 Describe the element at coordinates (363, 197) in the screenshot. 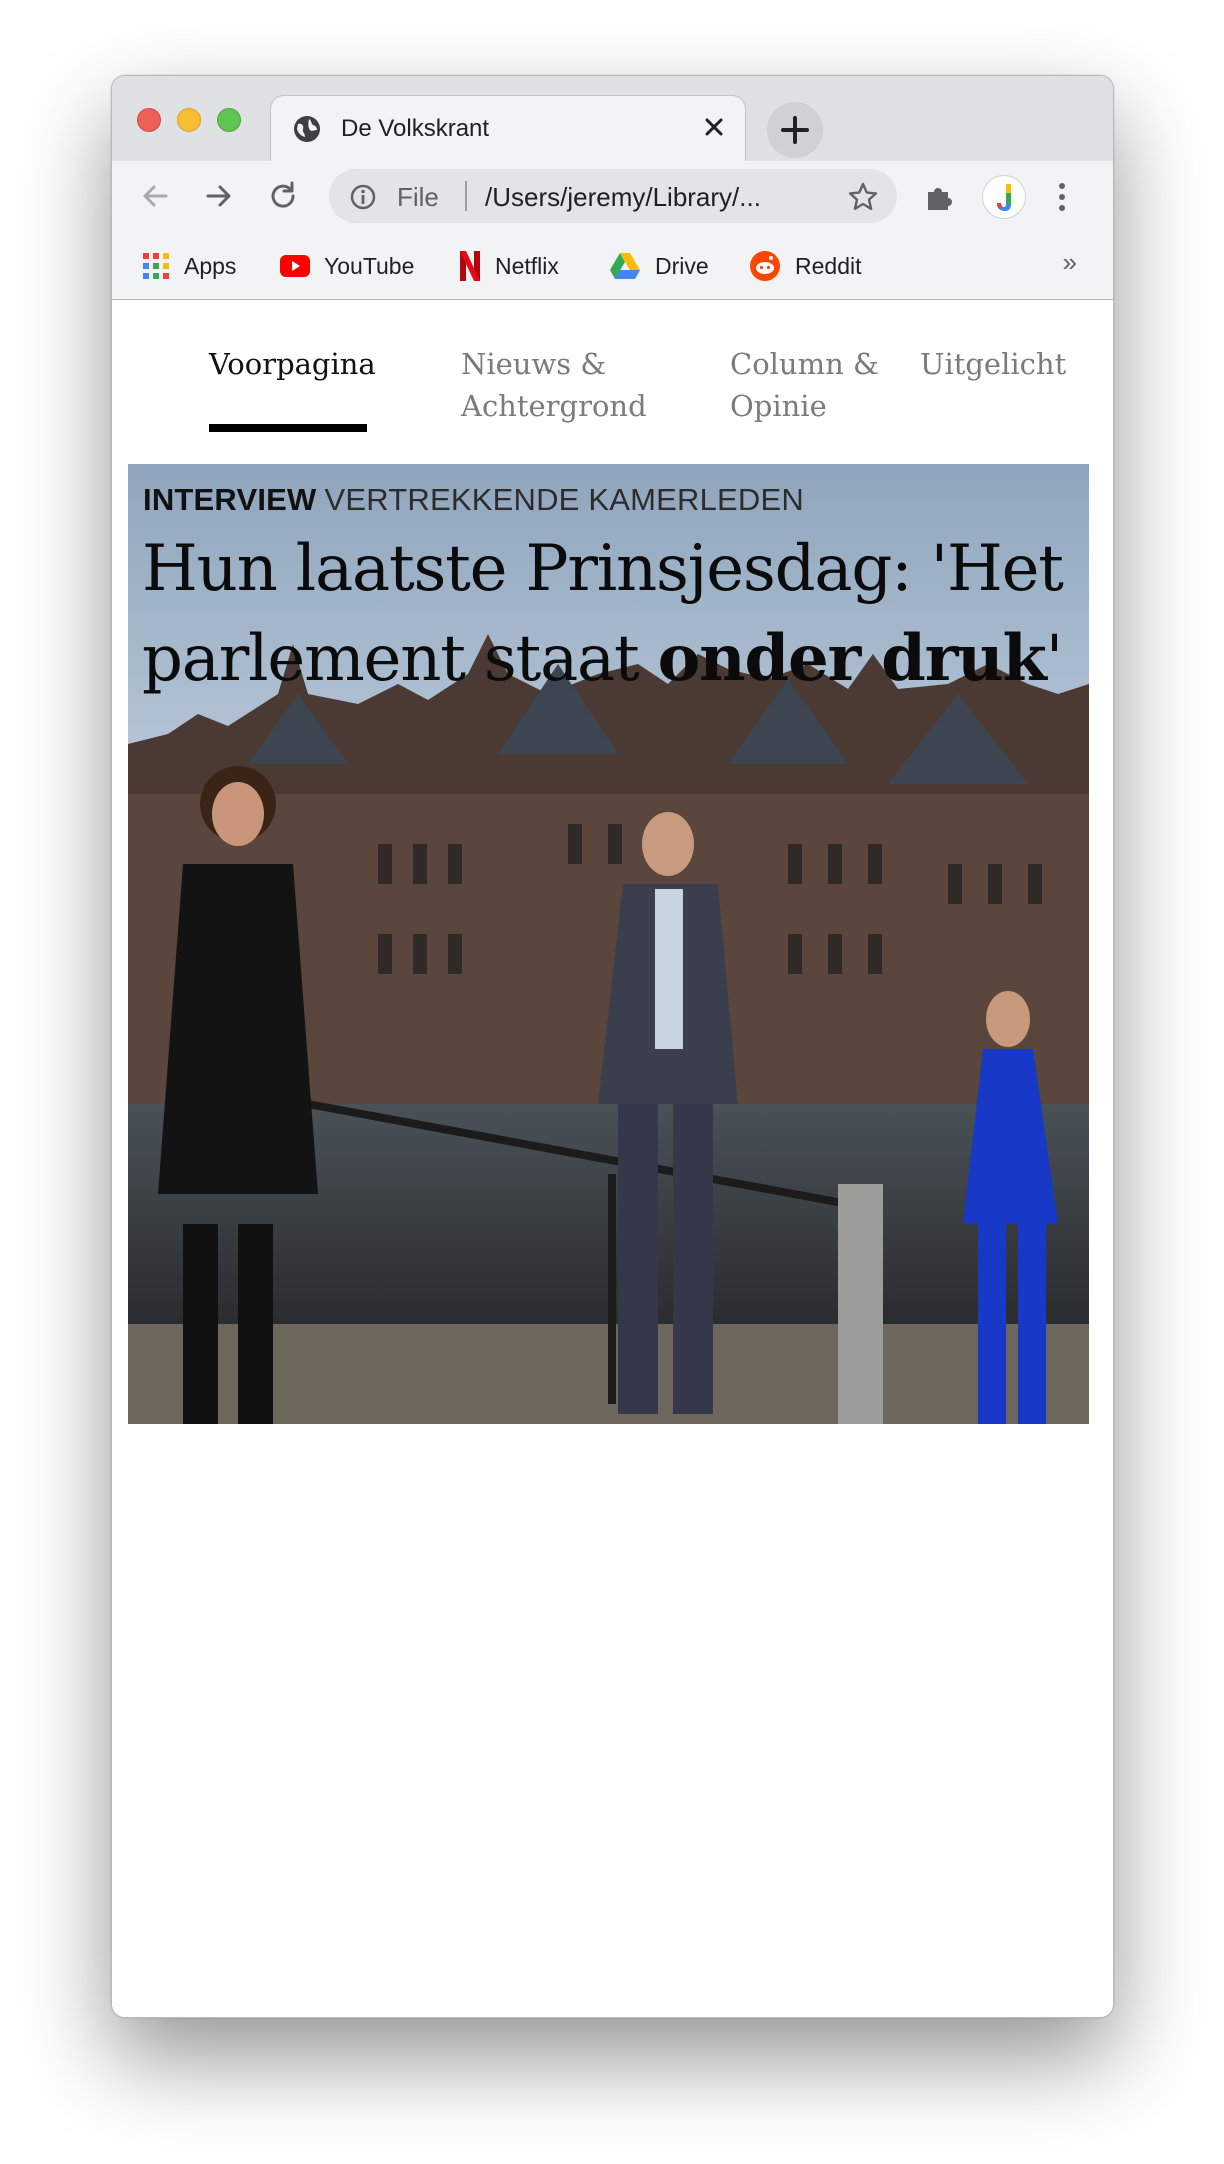

I see `info-icon` at that location.